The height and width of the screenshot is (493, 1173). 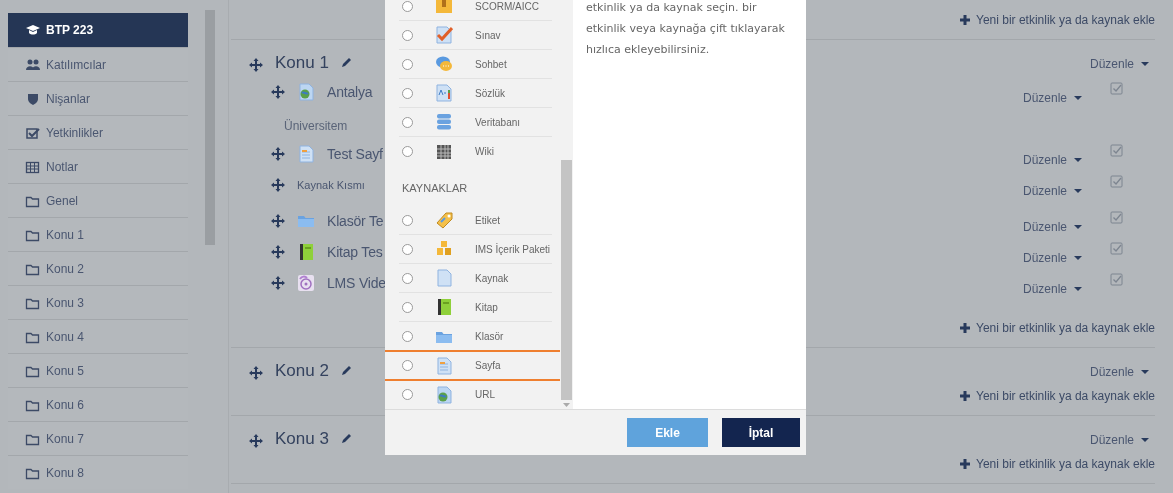 What do you see at coordinates (667, 432) in the screenshot?
I see `add-button: Ekle` at bounding box center [667, 432].